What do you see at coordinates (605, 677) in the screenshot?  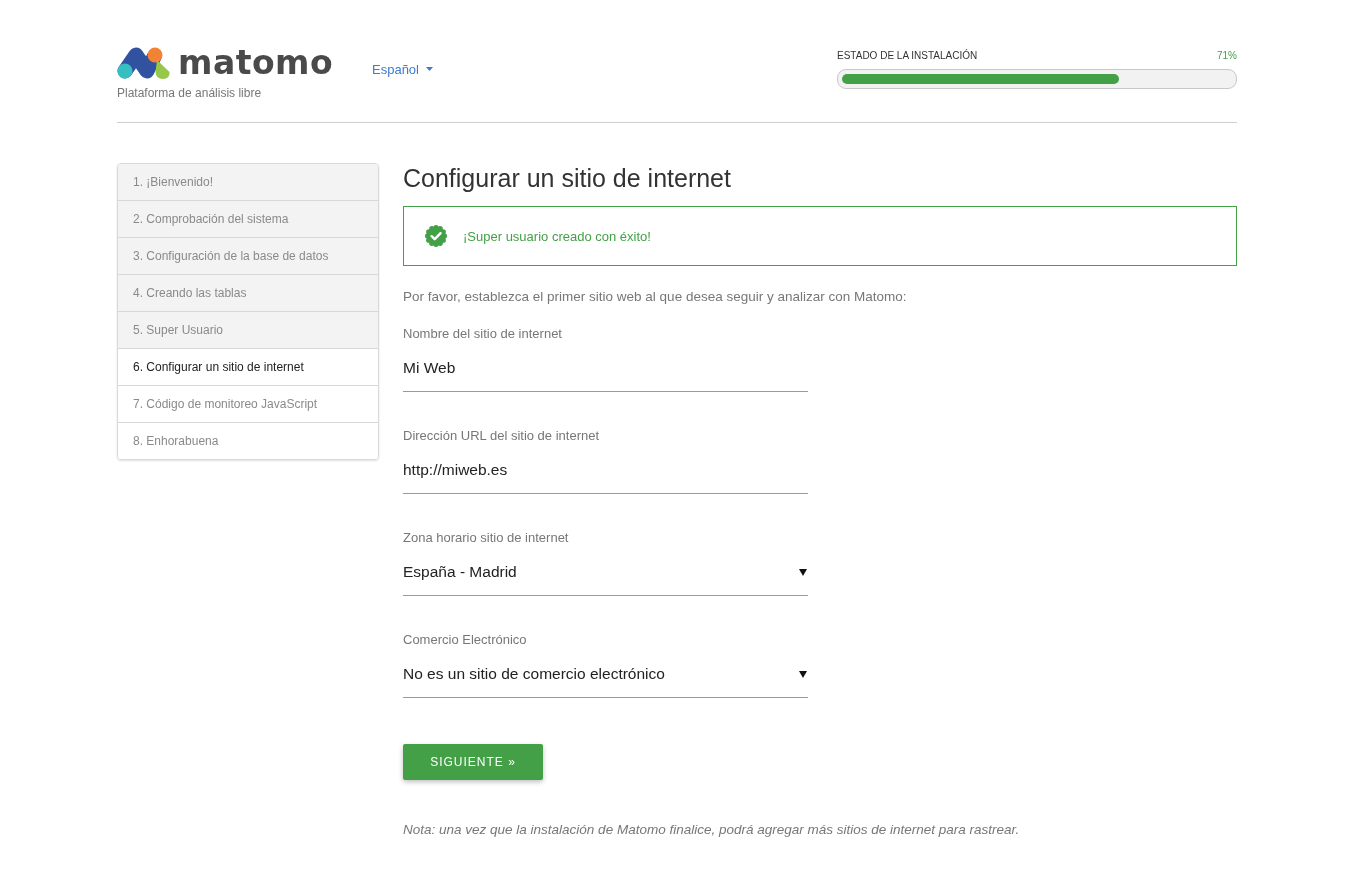 I see `dropdown-field: No es un sitio de comercio electrónico` at bounding box center [605, 677].